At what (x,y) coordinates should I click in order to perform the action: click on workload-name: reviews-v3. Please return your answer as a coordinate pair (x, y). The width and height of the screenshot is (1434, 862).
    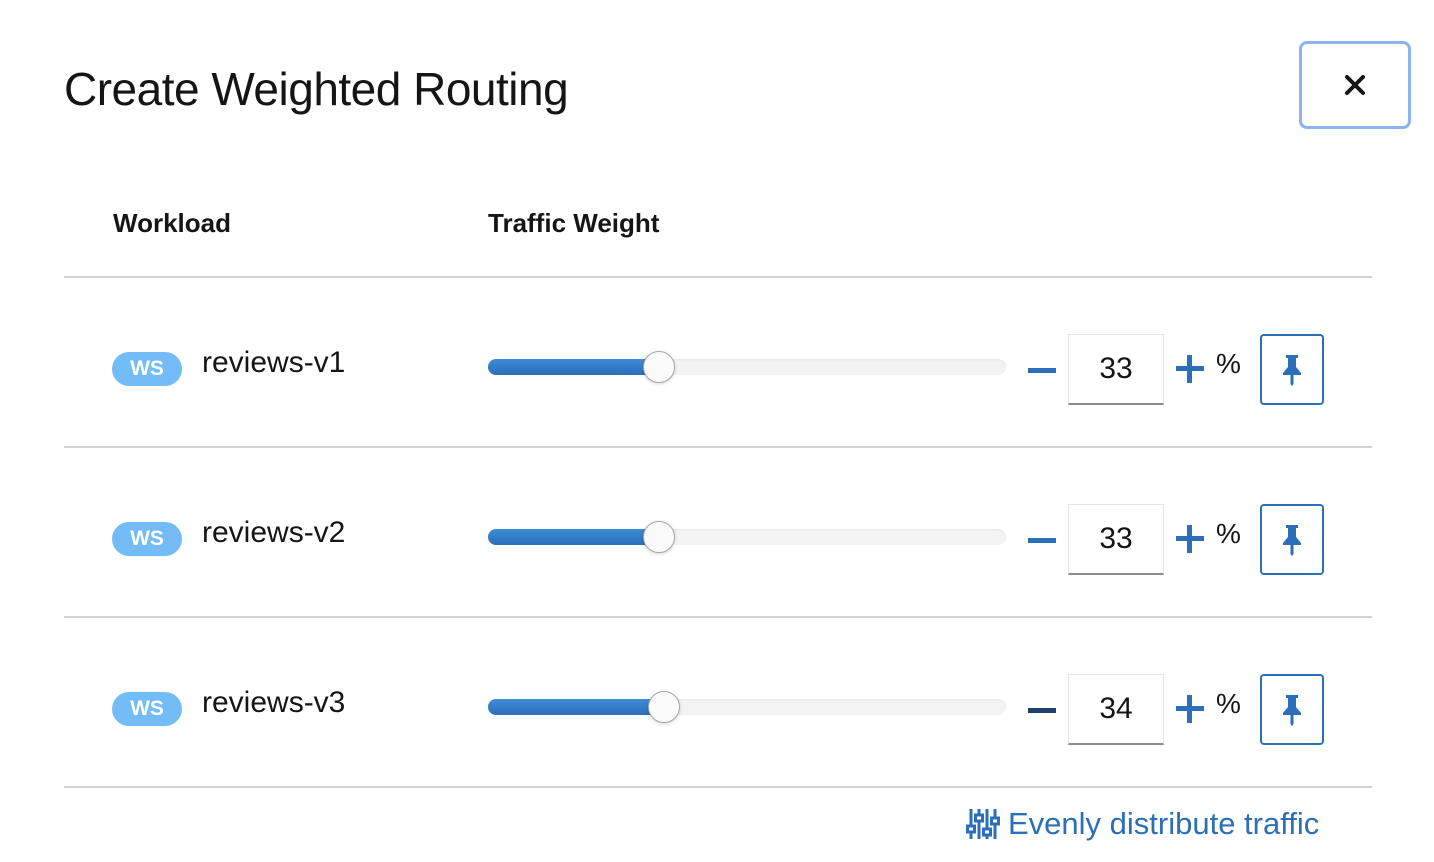
    Looking at the image, I should click on (274, 702).